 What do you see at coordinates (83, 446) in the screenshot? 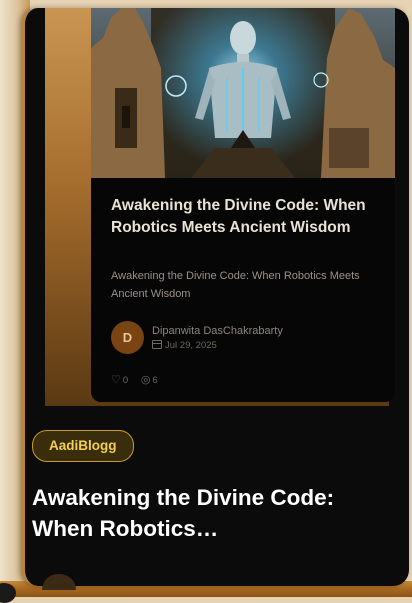
I see `category-badge: AadiBlogg` at bounding box center [83, 446].